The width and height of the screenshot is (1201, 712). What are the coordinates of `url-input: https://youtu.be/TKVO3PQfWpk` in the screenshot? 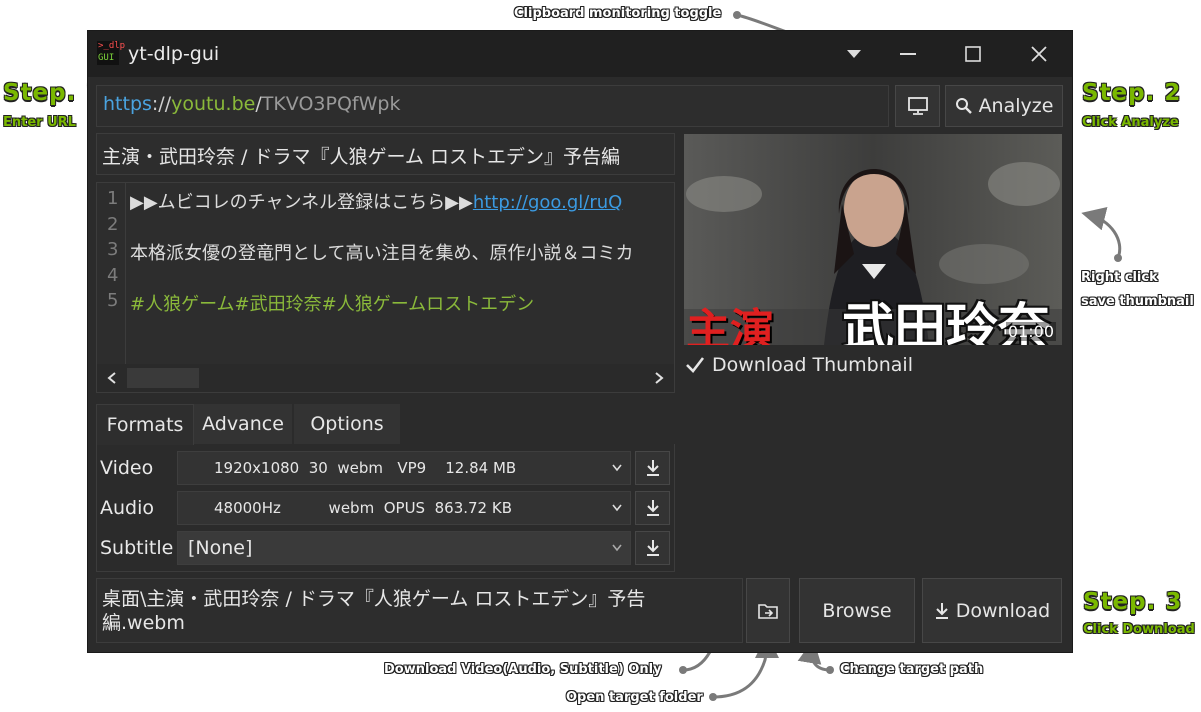 It's located at (492, 106).